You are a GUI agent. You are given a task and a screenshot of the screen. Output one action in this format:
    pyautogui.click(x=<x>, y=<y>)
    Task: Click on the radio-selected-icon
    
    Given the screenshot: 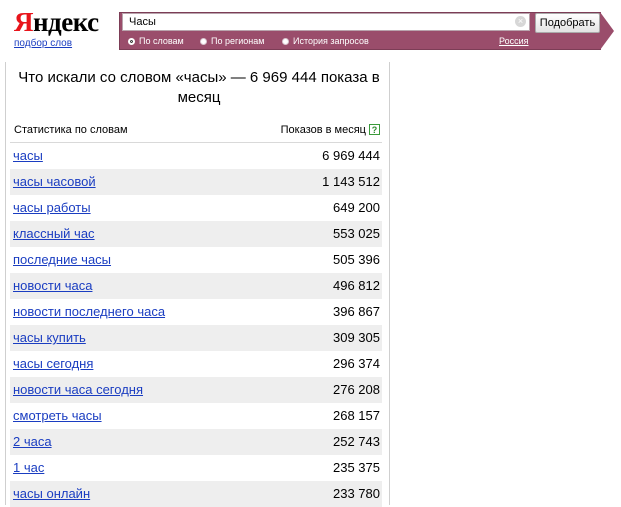 What is the action you would take?
    pyautogui.click(x=131, y=41)
    